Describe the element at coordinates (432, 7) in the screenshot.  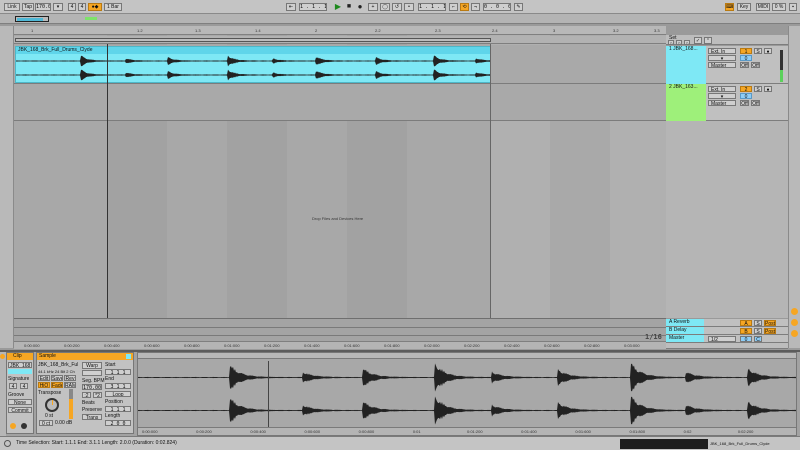
I see `loop-start-field: 1 . 1 . 1` at that location.